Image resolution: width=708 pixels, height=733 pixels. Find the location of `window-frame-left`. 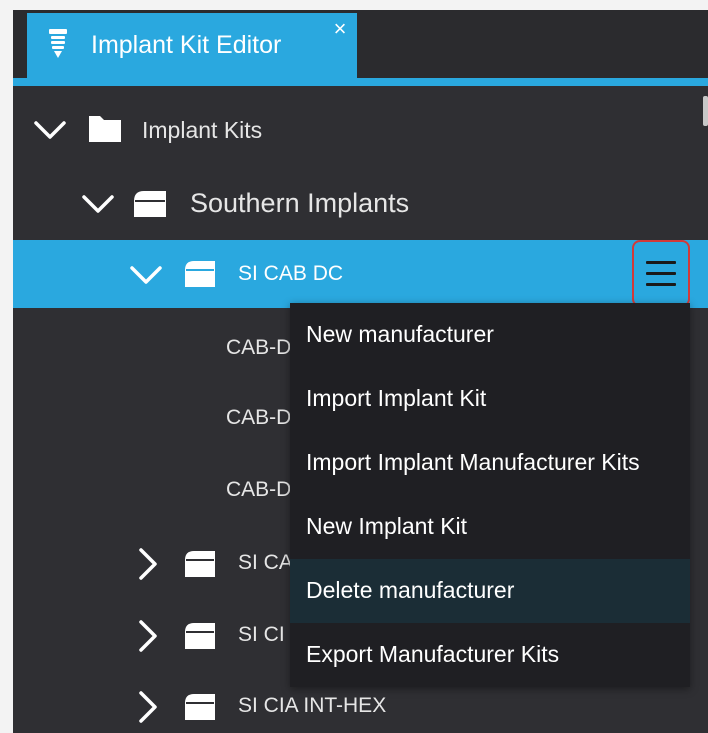

window-frame-left is located at coordinates (6, 366).